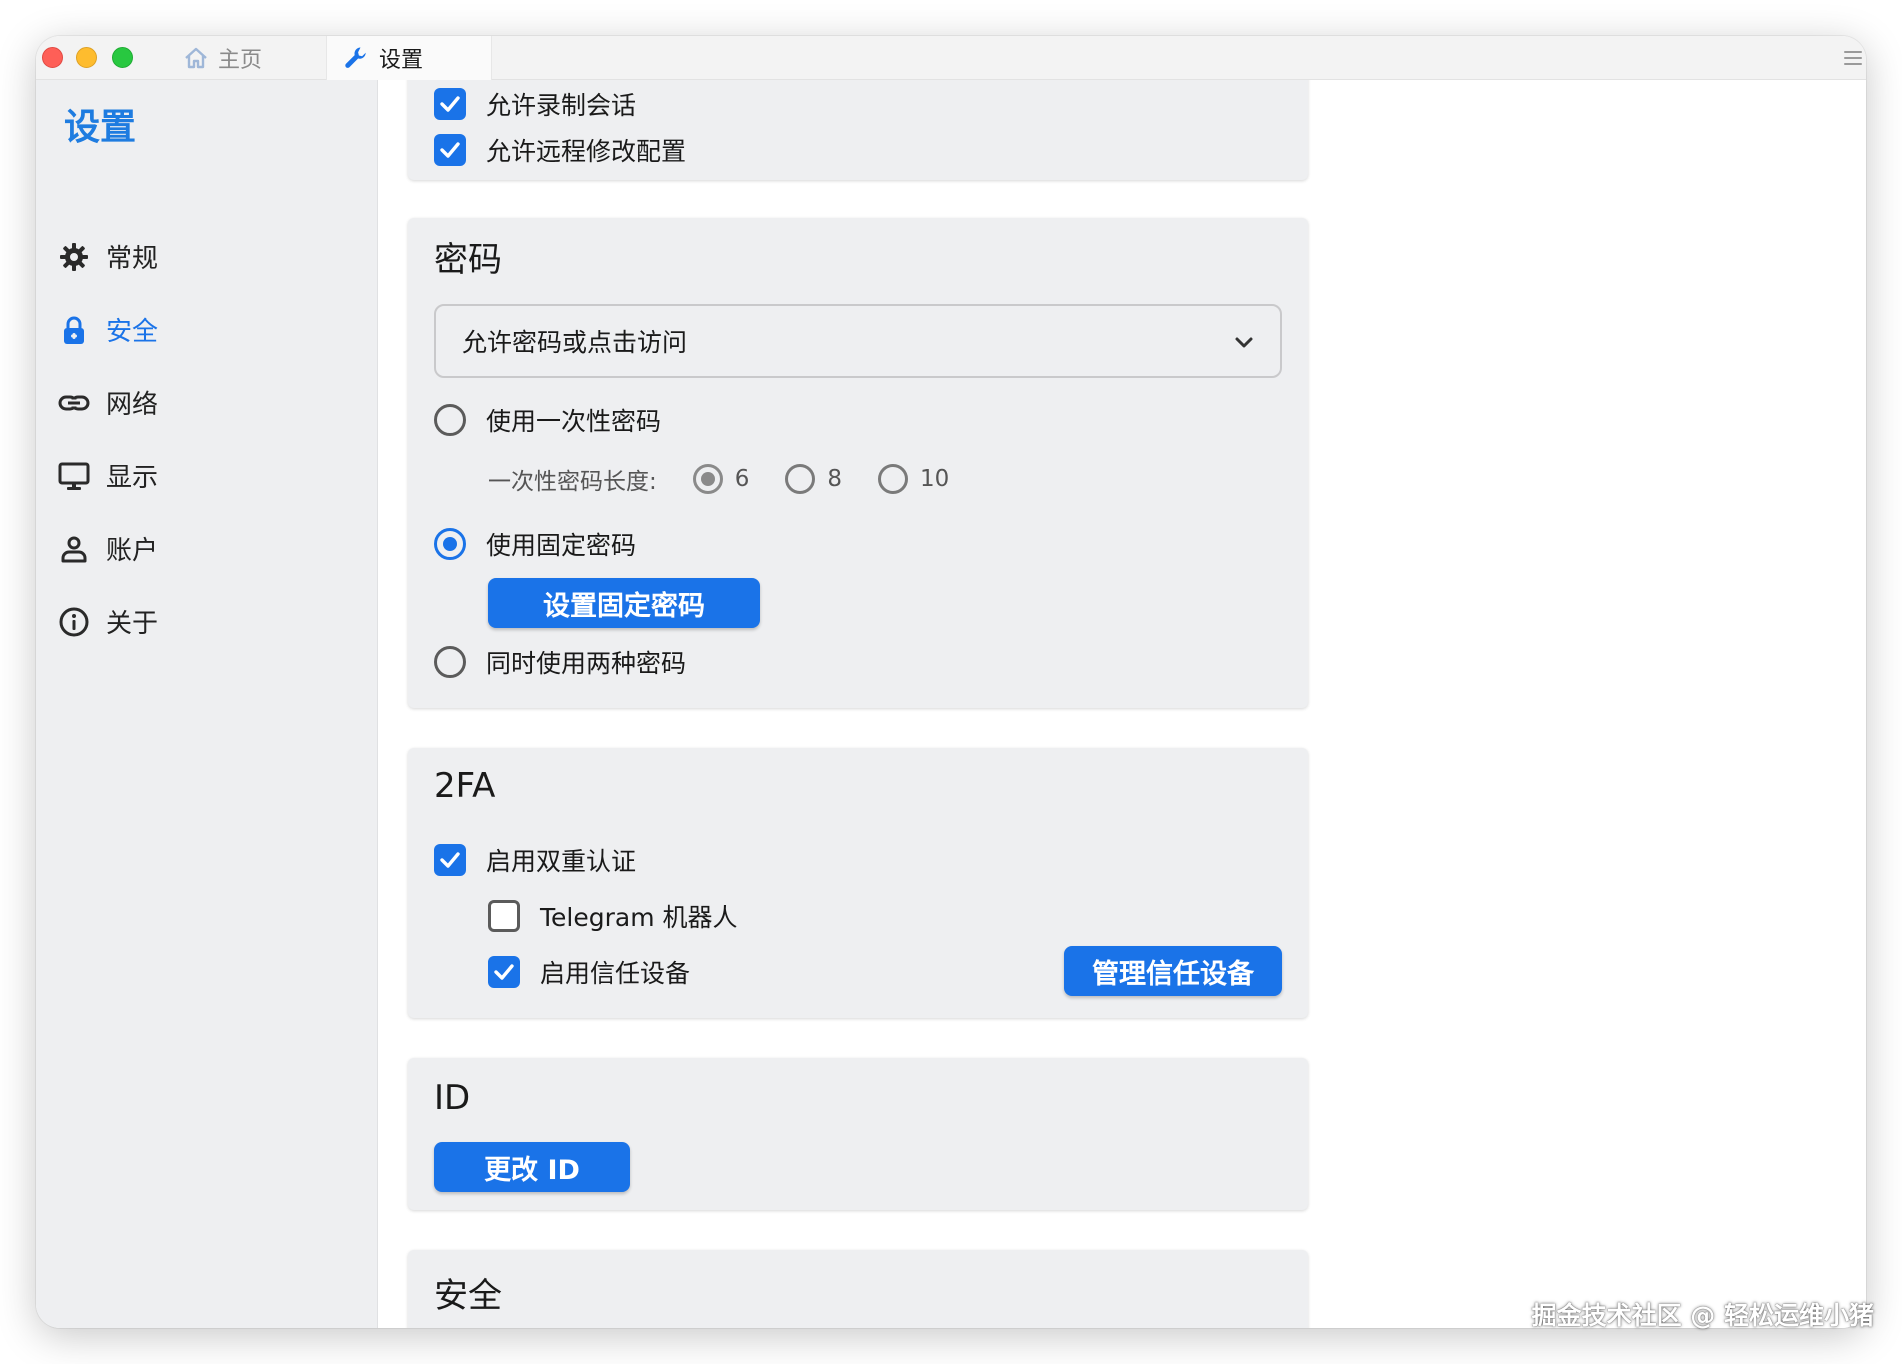 This screenshot has height=1364, width=1902. I want to click on use-both-radio, so click(450, 662).